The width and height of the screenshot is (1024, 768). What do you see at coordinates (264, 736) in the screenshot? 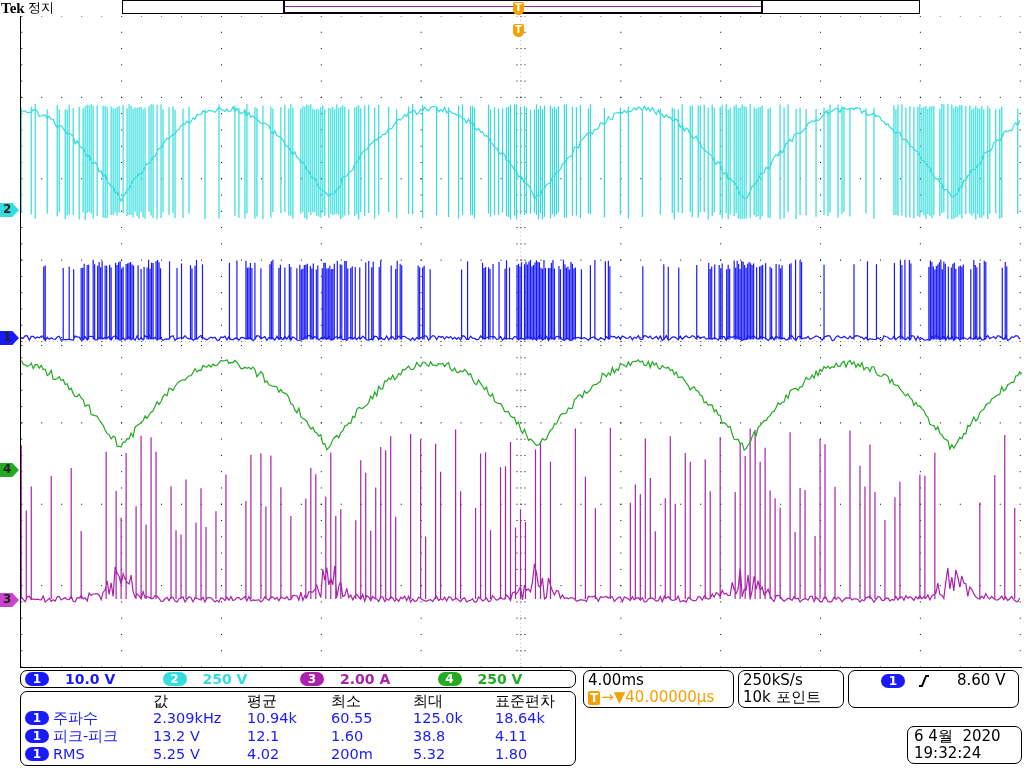
I see `measurement-value: 12.1` at bounding box center [264, 736].